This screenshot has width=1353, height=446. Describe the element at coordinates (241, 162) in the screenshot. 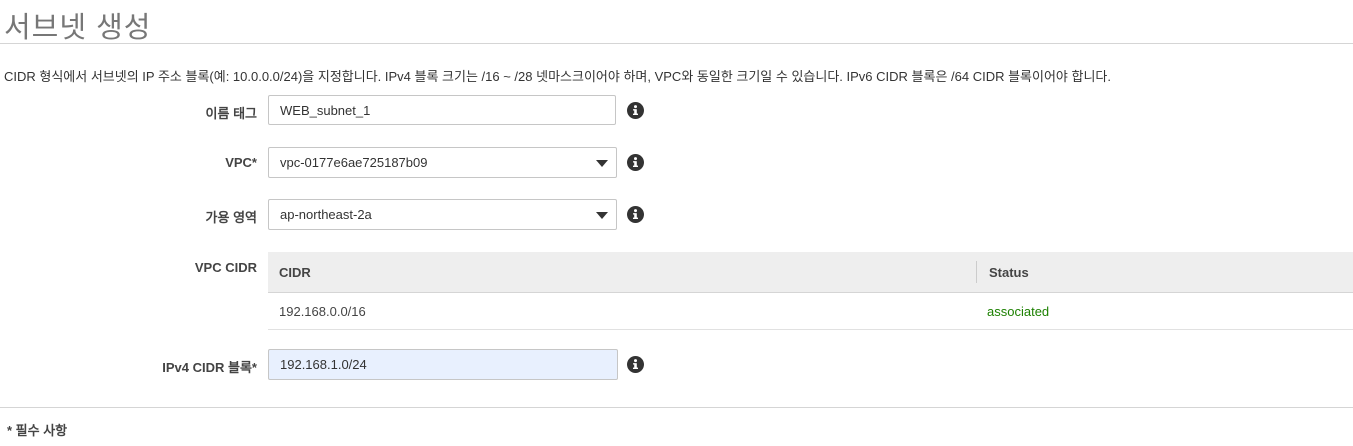

I see `vpc-label: VPC*` at that location.